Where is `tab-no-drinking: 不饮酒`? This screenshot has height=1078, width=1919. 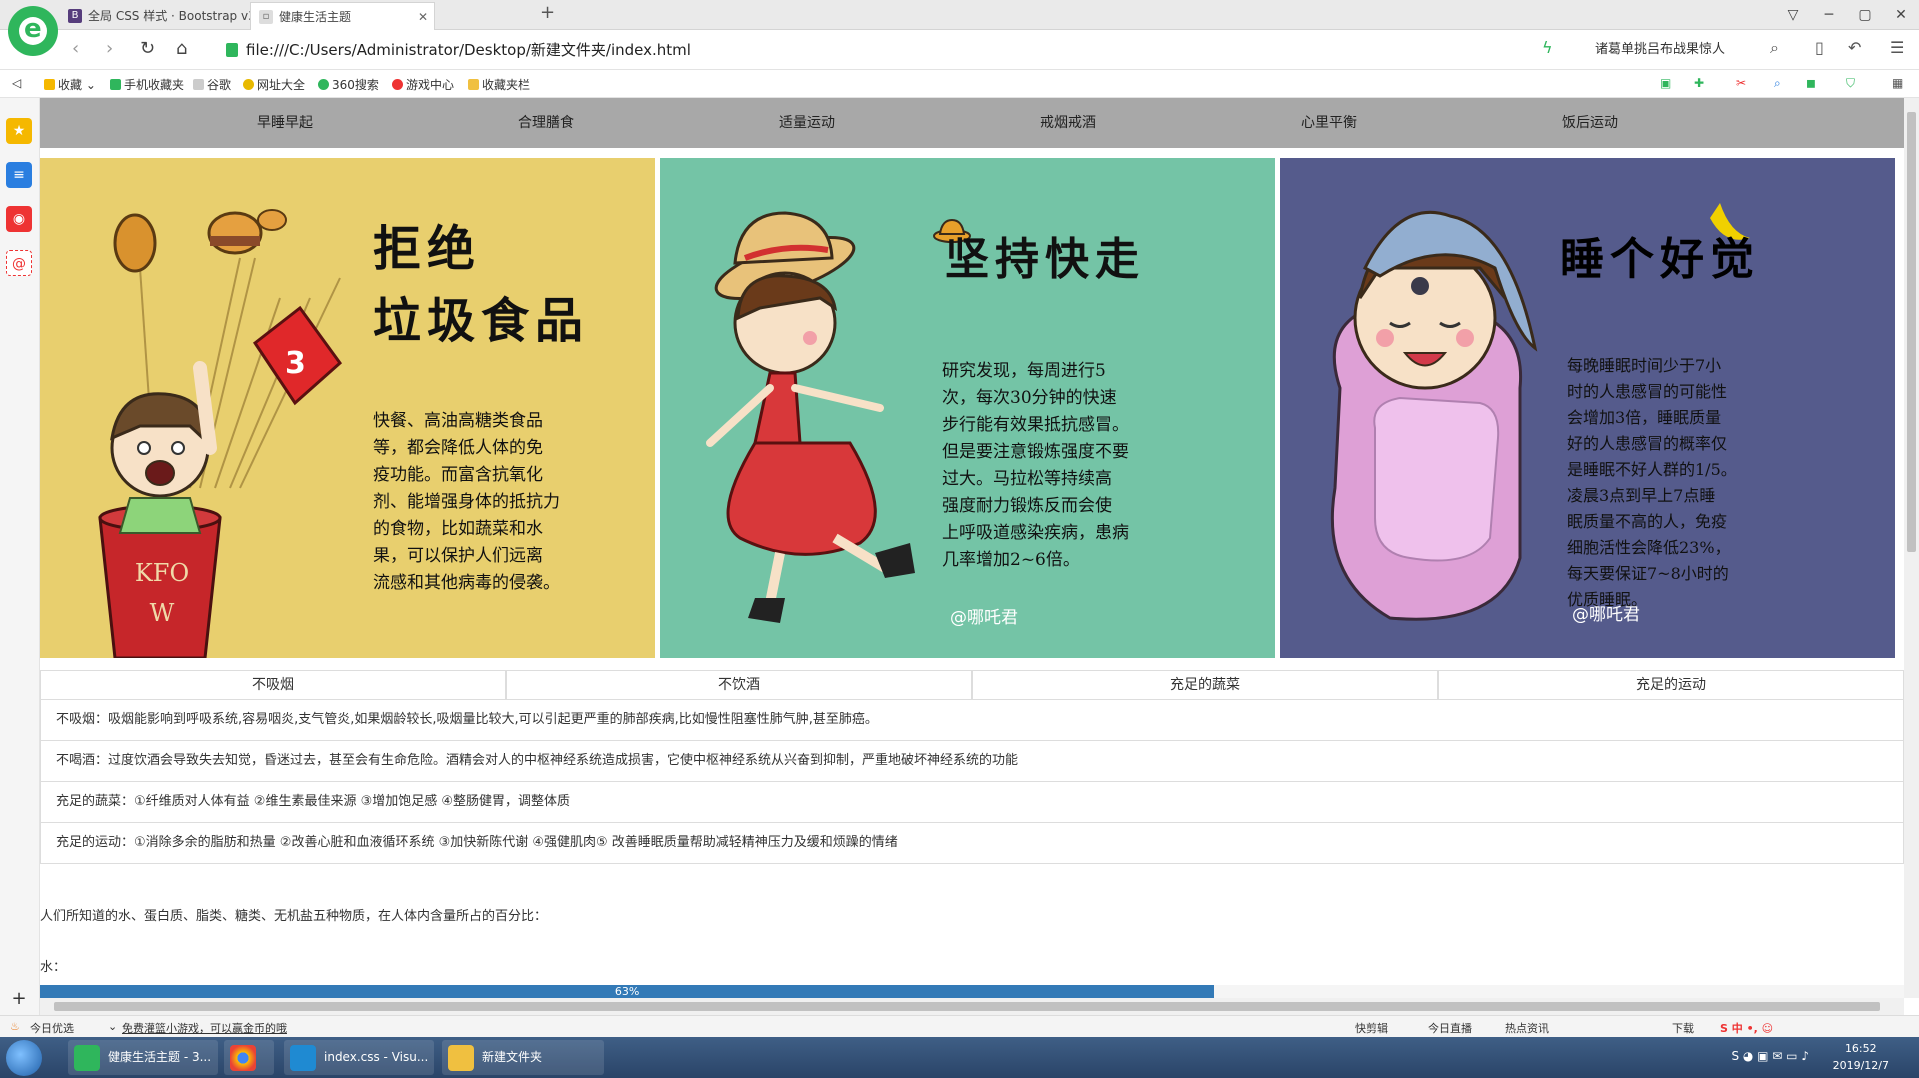
tab-no-drinking: 不饮酒 is located at coordinates (739, 685).